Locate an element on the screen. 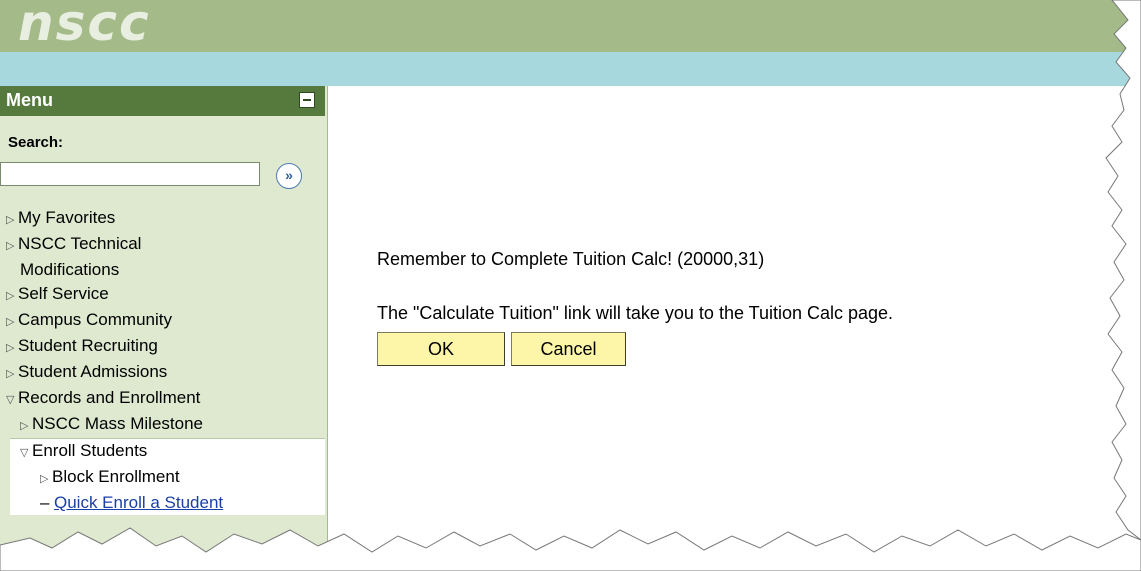 The height and width of the screenshot is (571, 1141). header-stripe is located at coordinates (570, 69).